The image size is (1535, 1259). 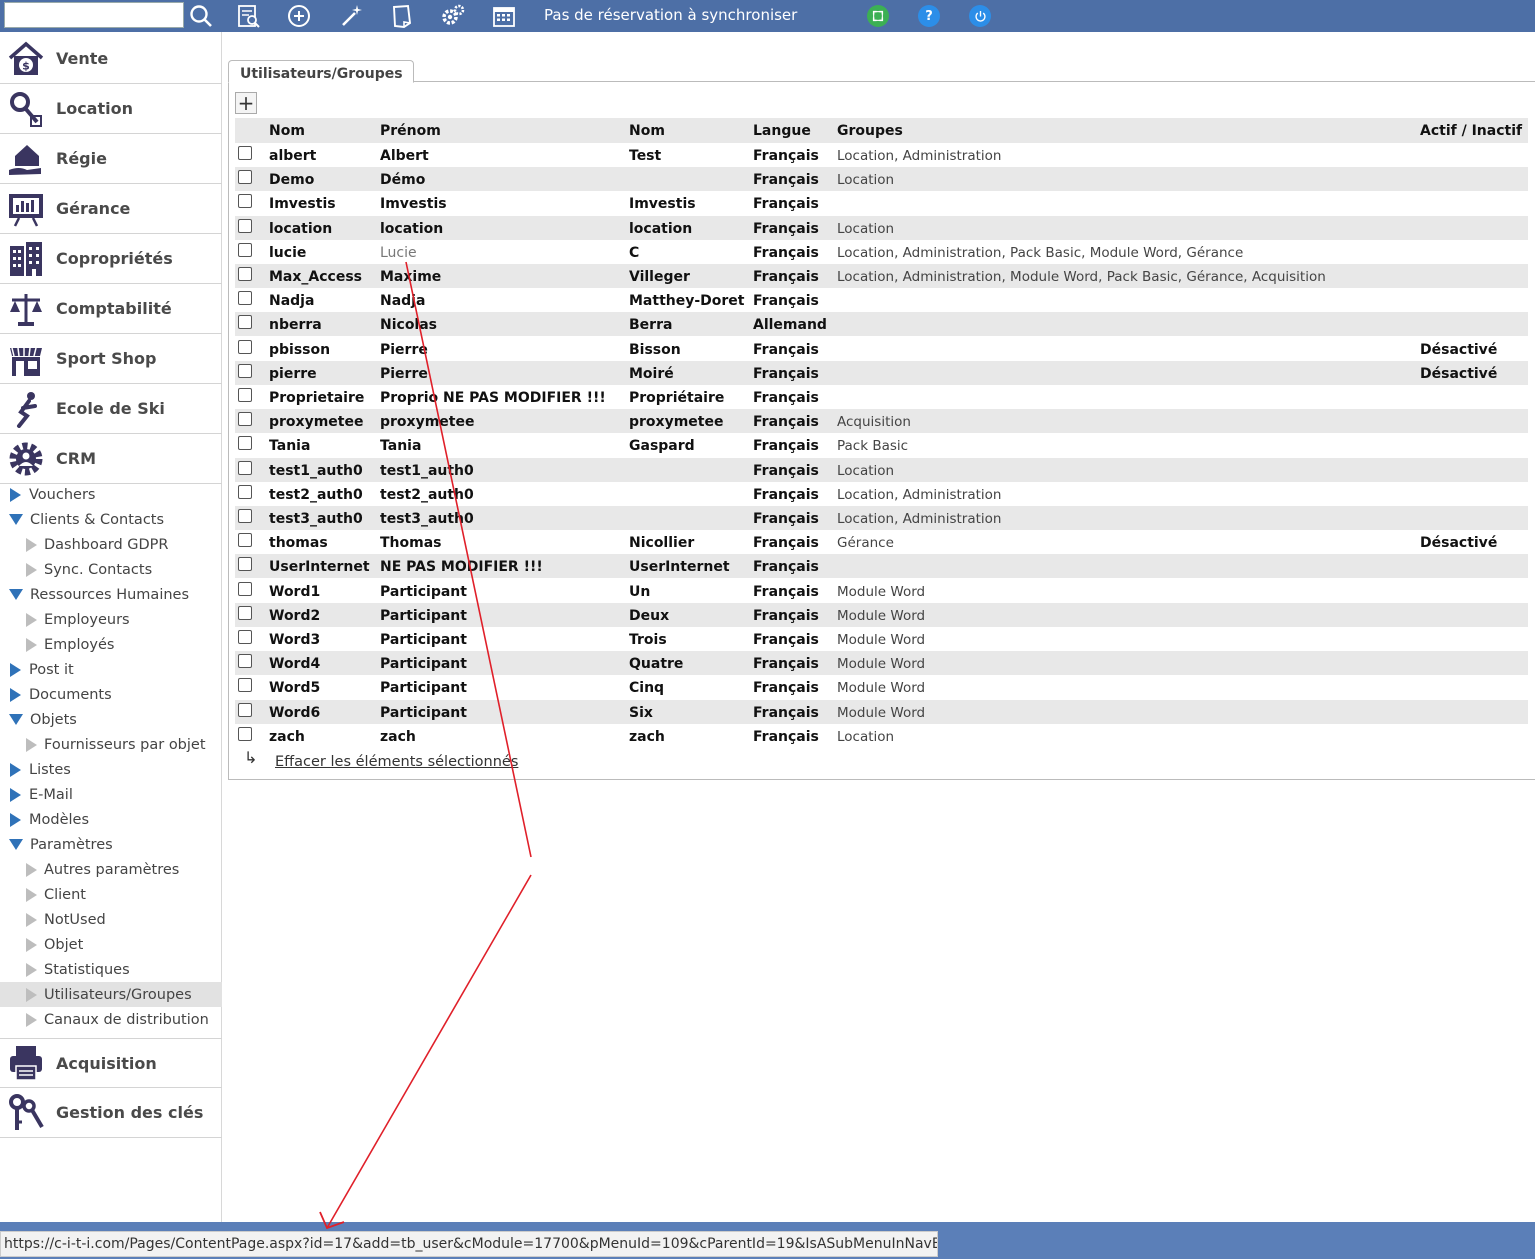 What do you see at coordinates (111, 994) in the screenshot?
I see `tree-item-utilisateurs-groupes: Utilisateurs/Groupes` at bounding box center [111, 994].